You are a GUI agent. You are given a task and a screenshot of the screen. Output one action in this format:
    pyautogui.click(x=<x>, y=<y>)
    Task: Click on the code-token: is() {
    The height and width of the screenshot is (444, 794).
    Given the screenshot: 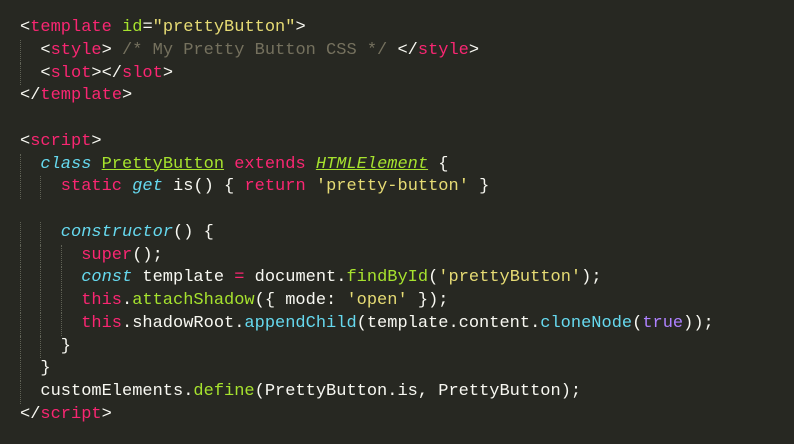 What is the action you would take?
    pyautogui.click(x=203, y=187)
    